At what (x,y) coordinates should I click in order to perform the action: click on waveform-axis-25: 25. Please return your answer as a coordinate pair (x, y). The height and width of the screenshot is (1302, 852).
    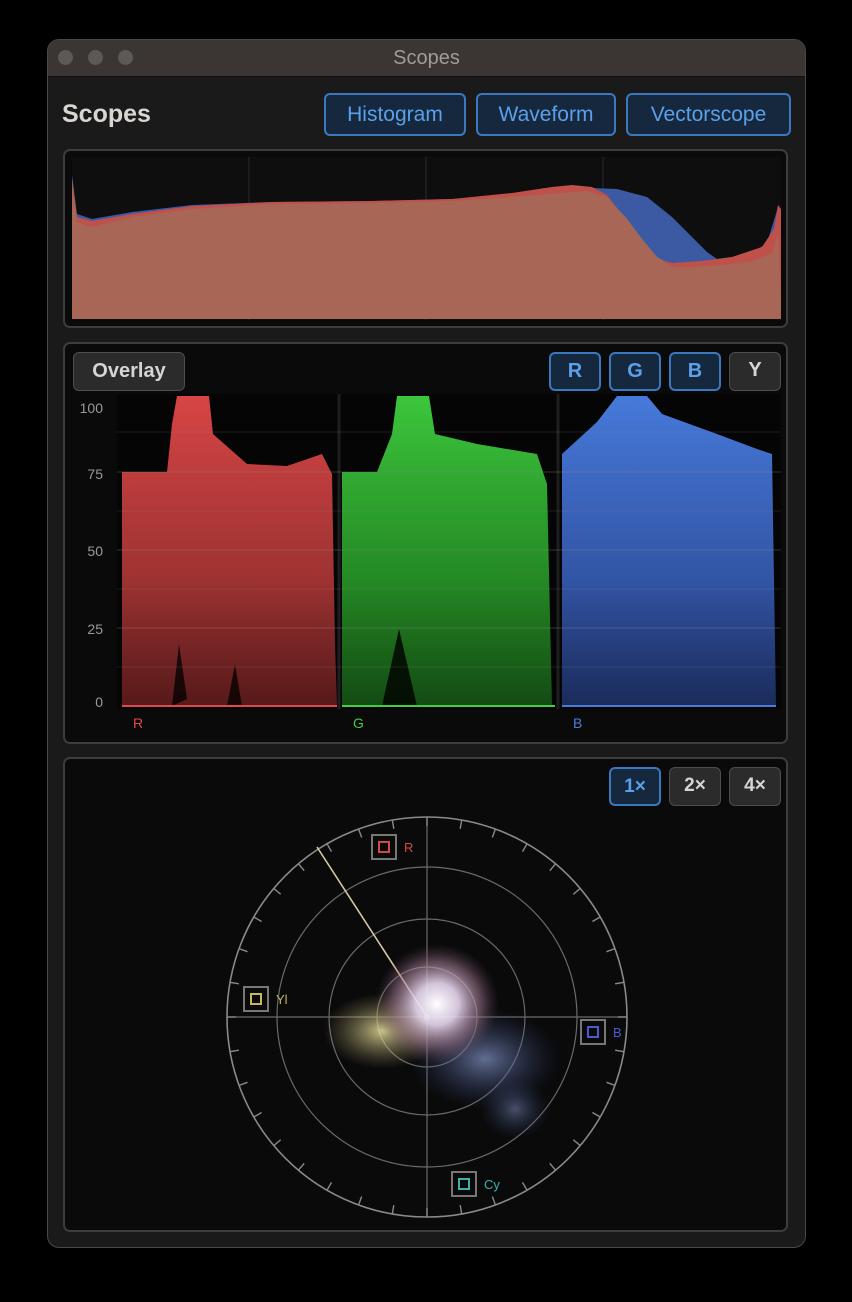
    Looking at the image, I should click on (95, 629).